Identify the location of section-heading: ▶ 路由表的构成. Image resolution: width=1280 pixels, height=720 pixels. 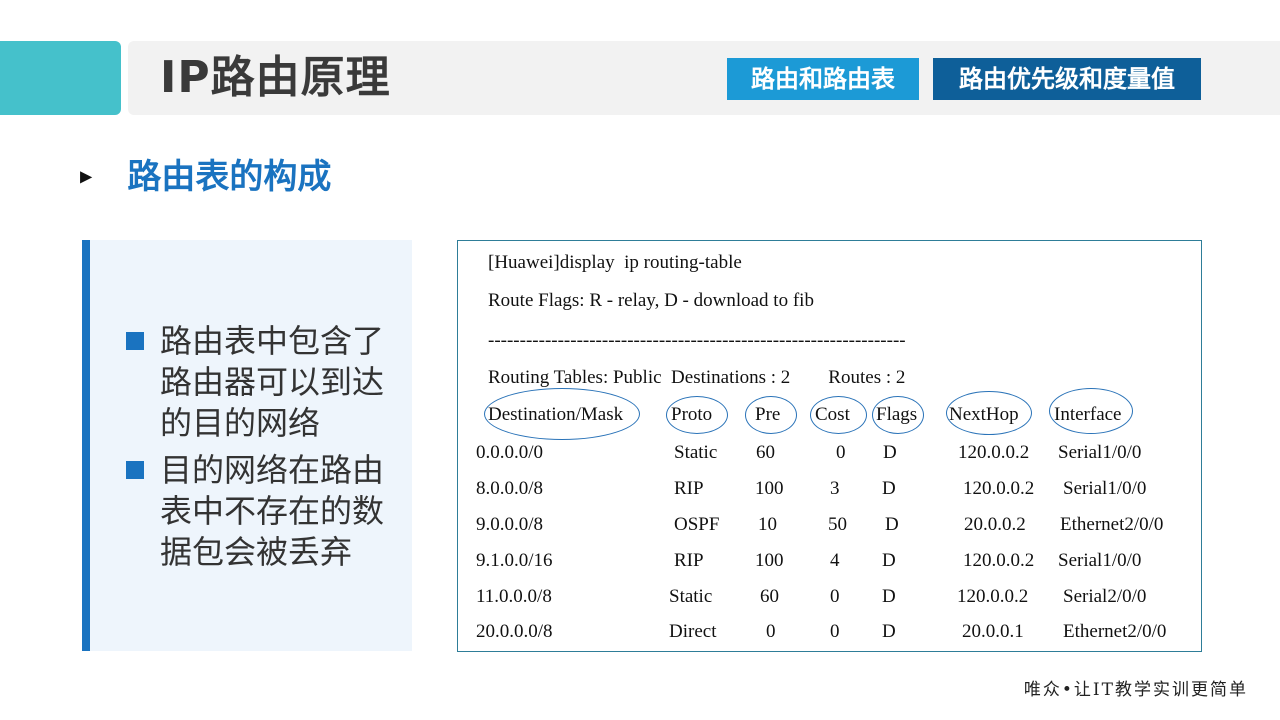
(205, 176).